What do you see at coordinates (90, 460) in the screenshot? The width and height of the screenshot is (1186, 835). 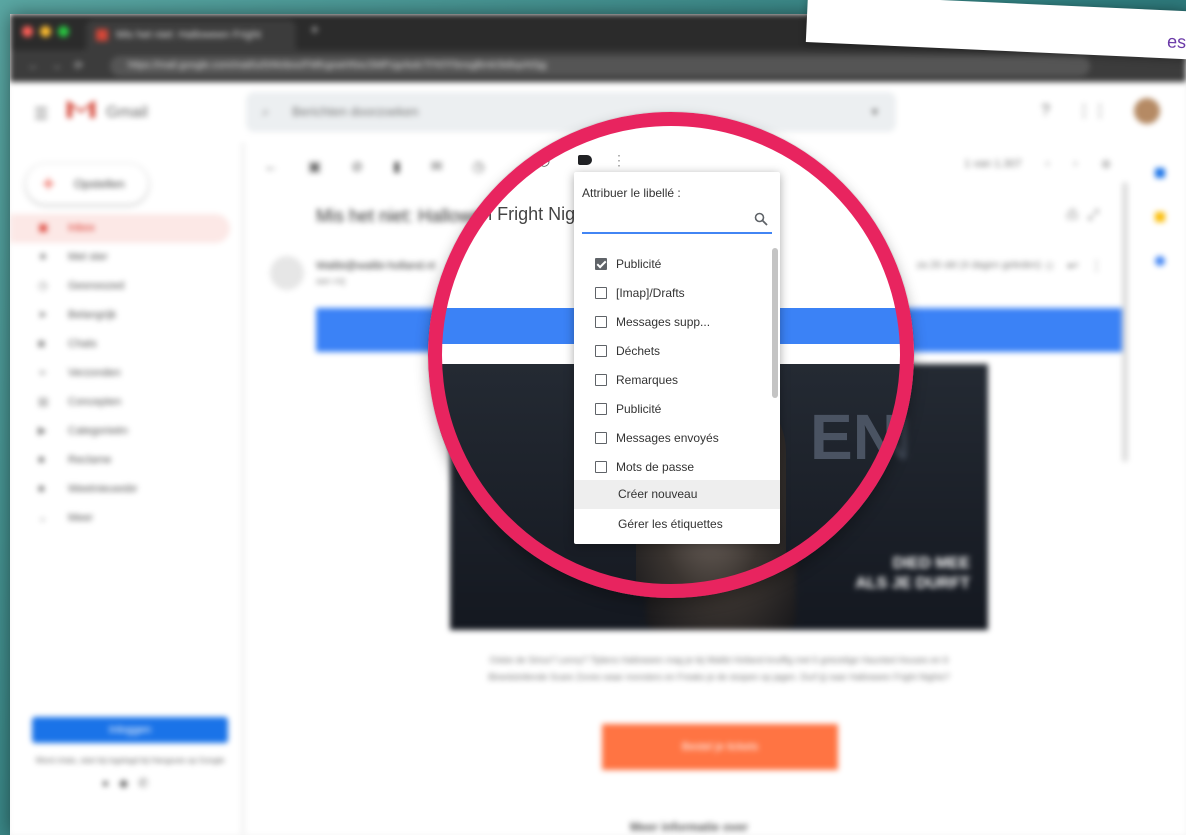 I see `sidebar-item-label: Reclame` at bounding box center [90, 460].